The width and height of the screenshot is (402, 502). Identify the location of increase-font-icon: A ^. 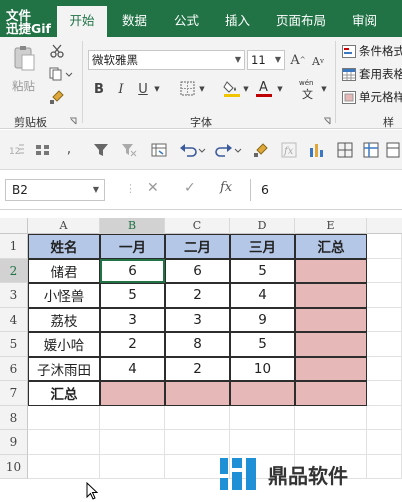
(298, 60).